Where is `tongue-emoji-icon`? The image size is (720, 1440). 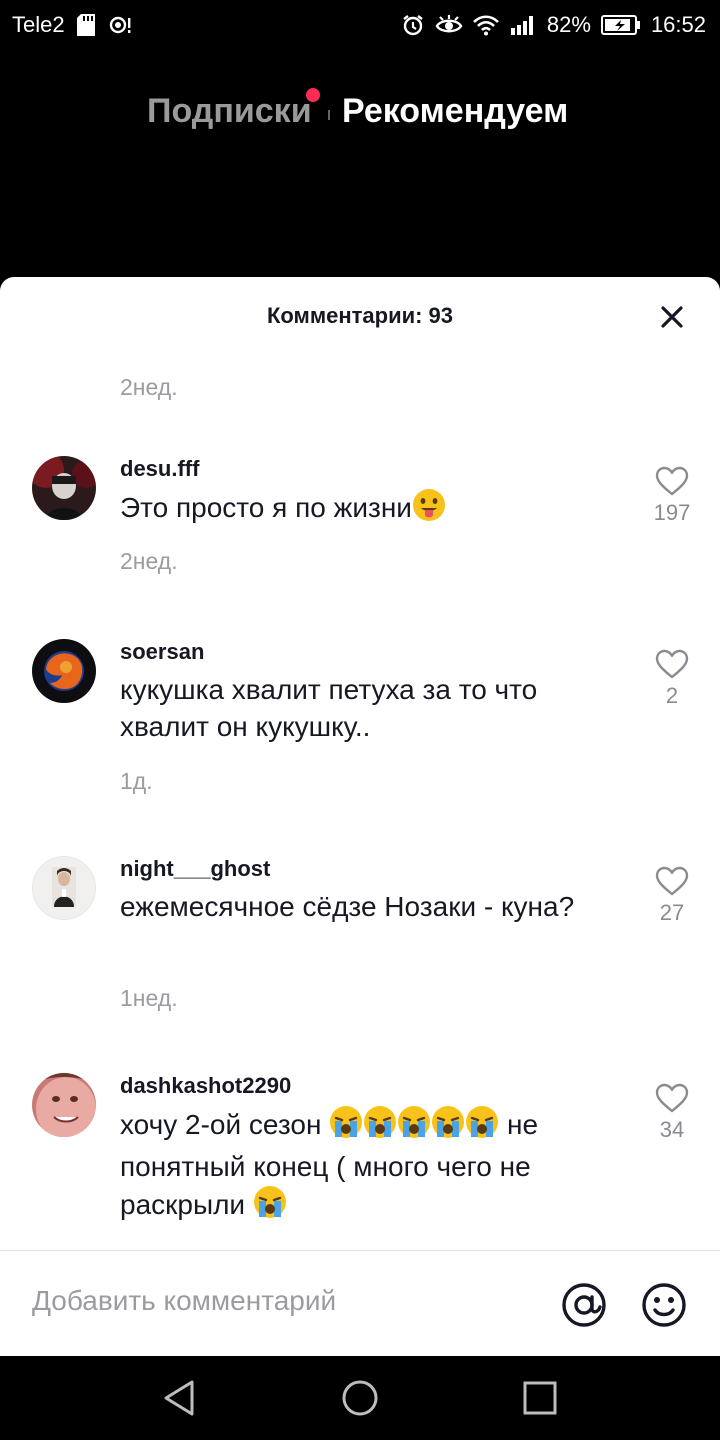 tongue-emoji-icon is located at coordinates (429, 509).